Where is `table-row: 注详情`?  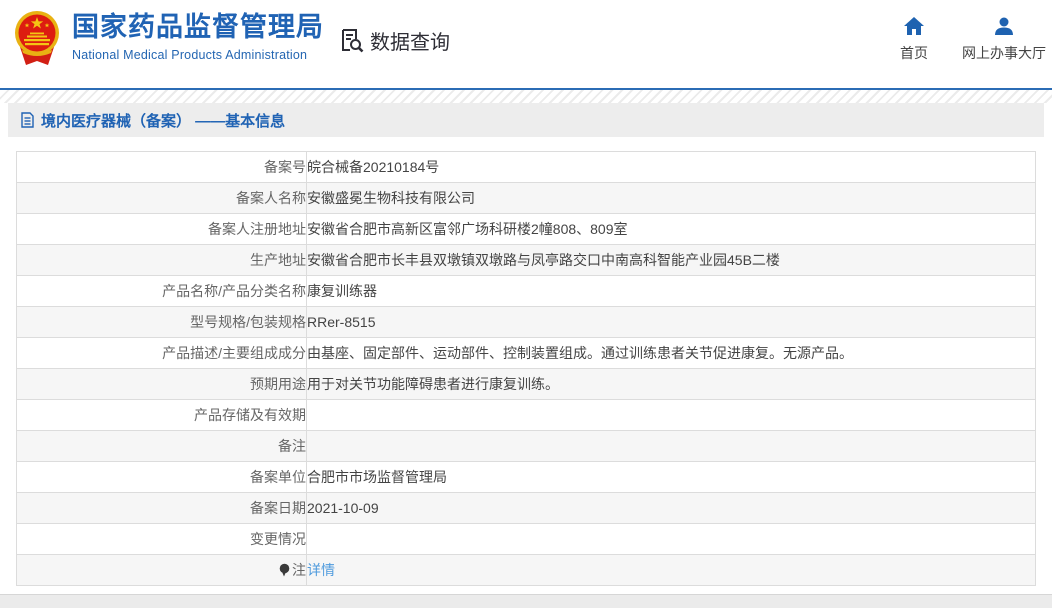 table-row: 注详情 is located at coordinates (526, 570).